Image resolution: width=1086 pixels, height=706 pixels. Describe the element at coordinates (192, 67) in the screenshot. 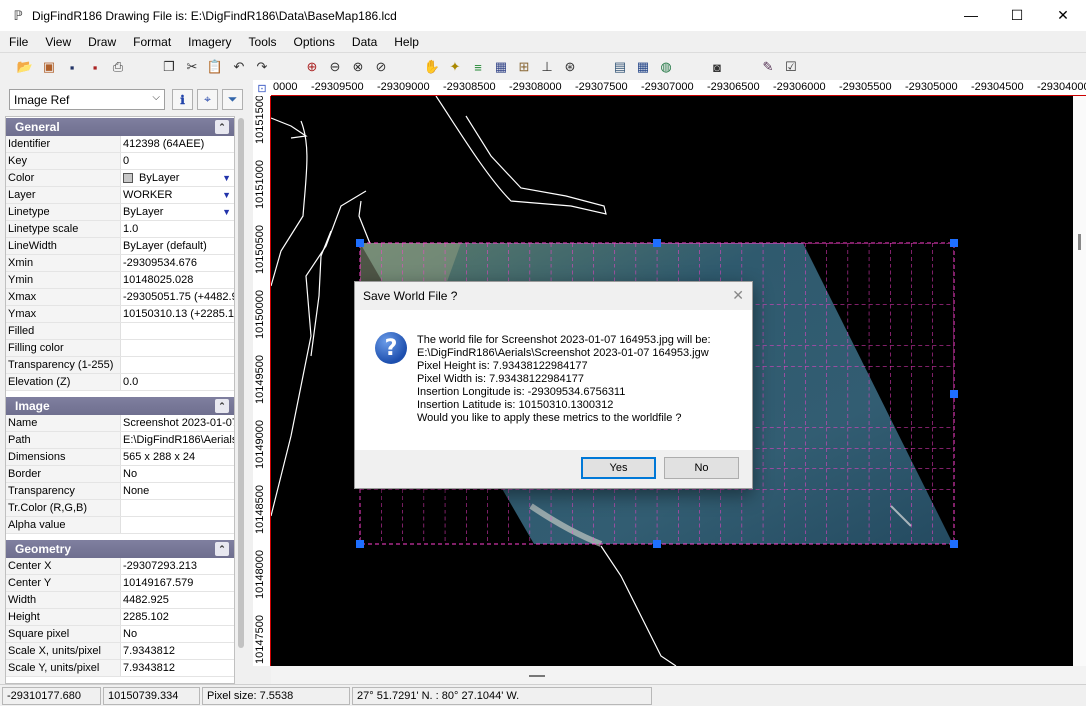

I see `cut-icon: ✂` at that location.